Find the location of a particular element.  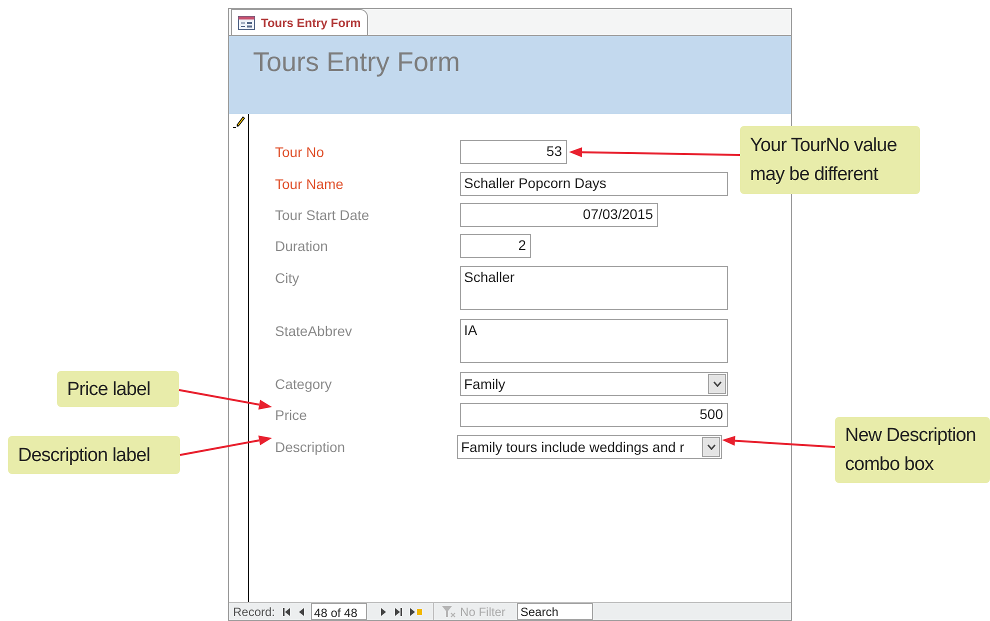

input-field: Schaller Popcorn Days is located at coordinates (594, 184).